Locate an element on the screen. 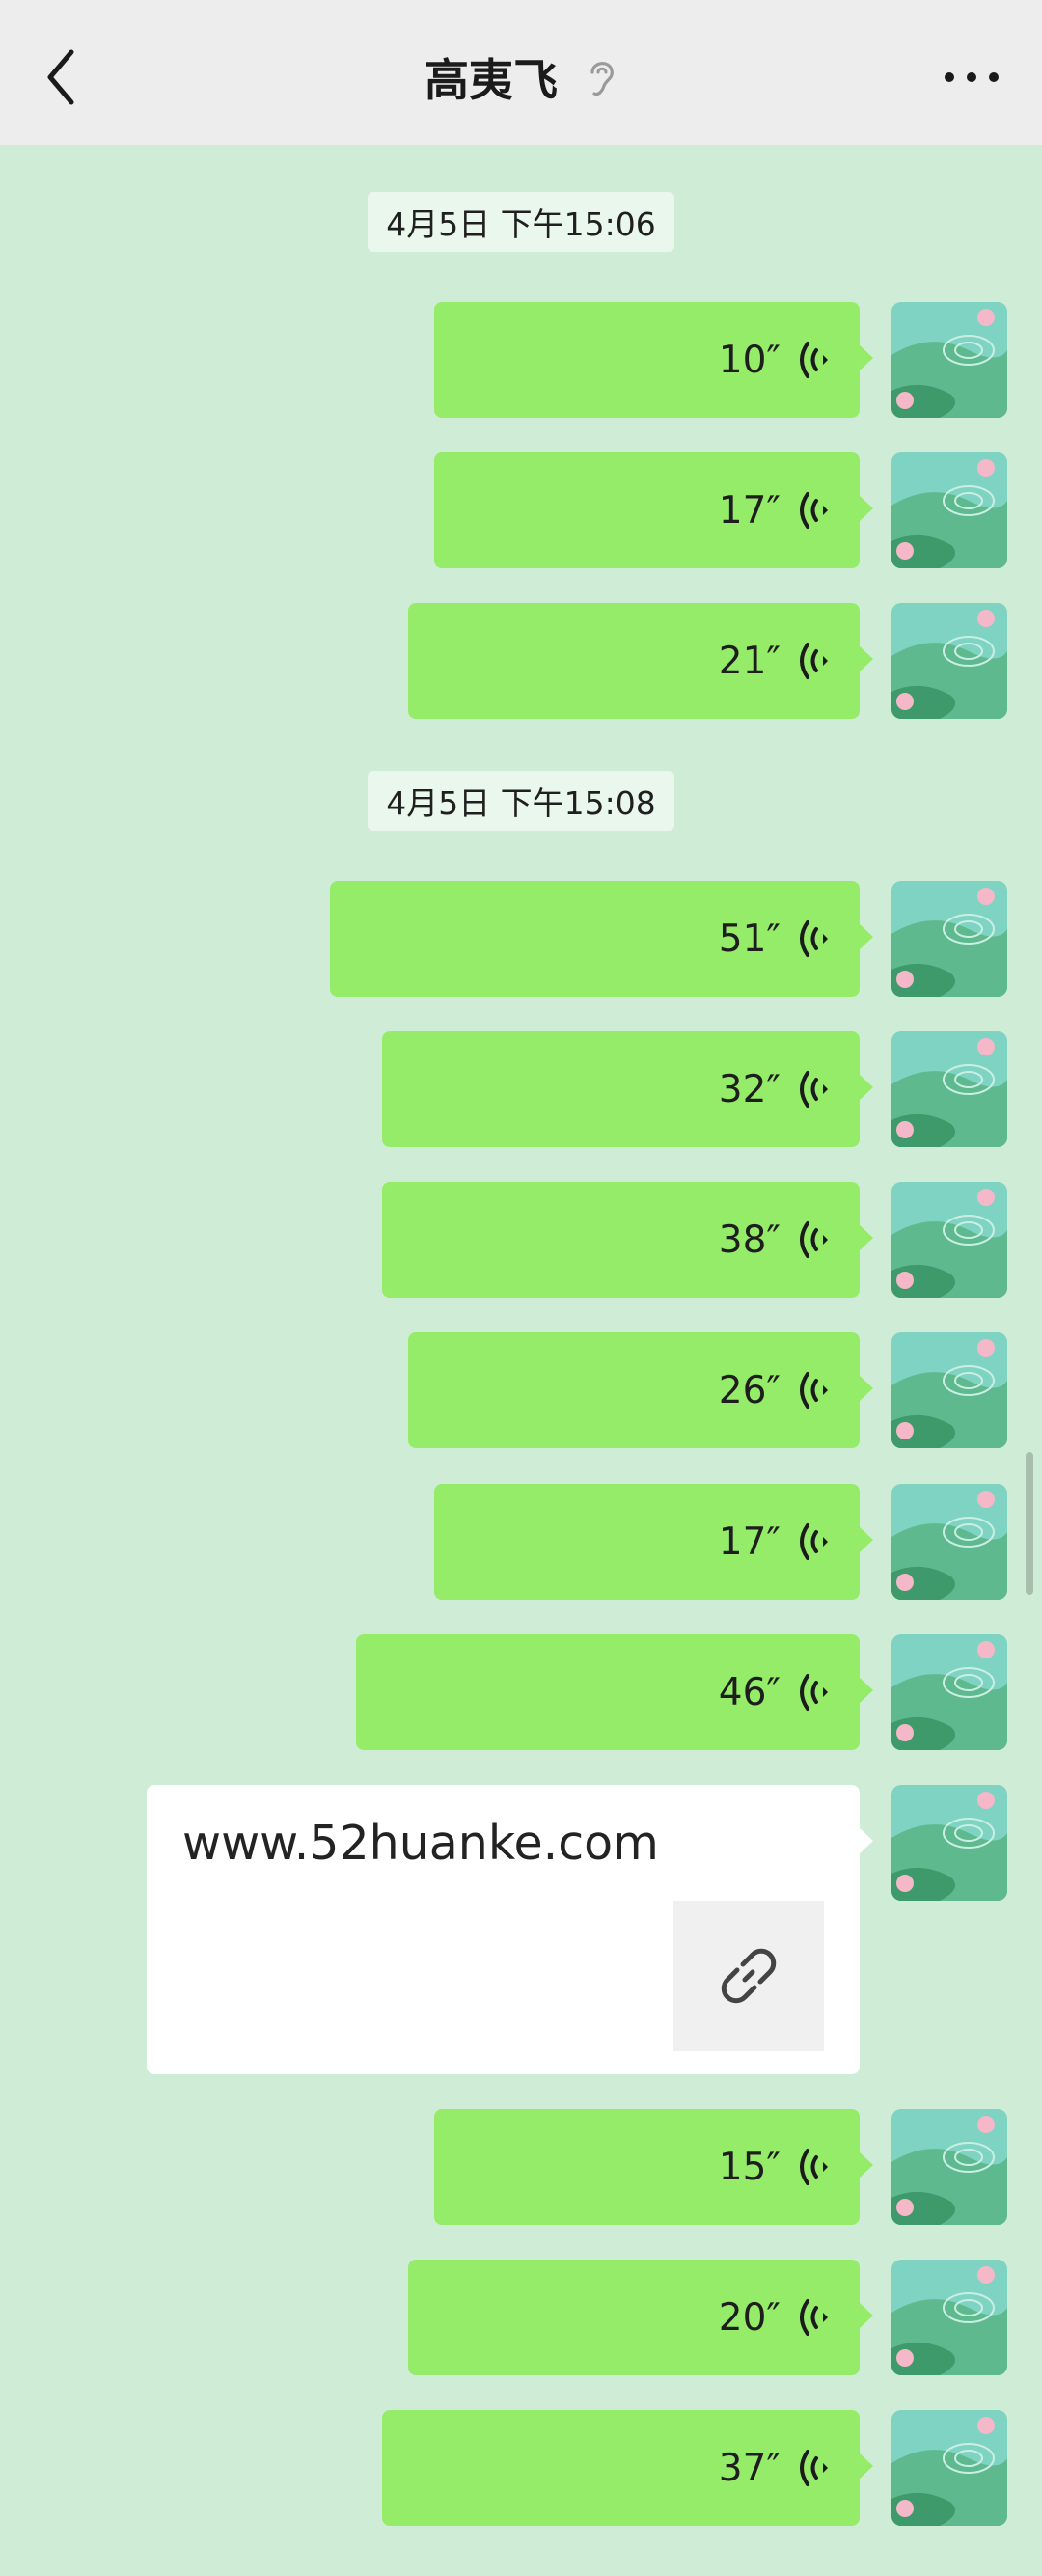 The width and height of the screenshot is (1042, 2576). voice-duration: 20″ is located at coordinates (749, 2318).